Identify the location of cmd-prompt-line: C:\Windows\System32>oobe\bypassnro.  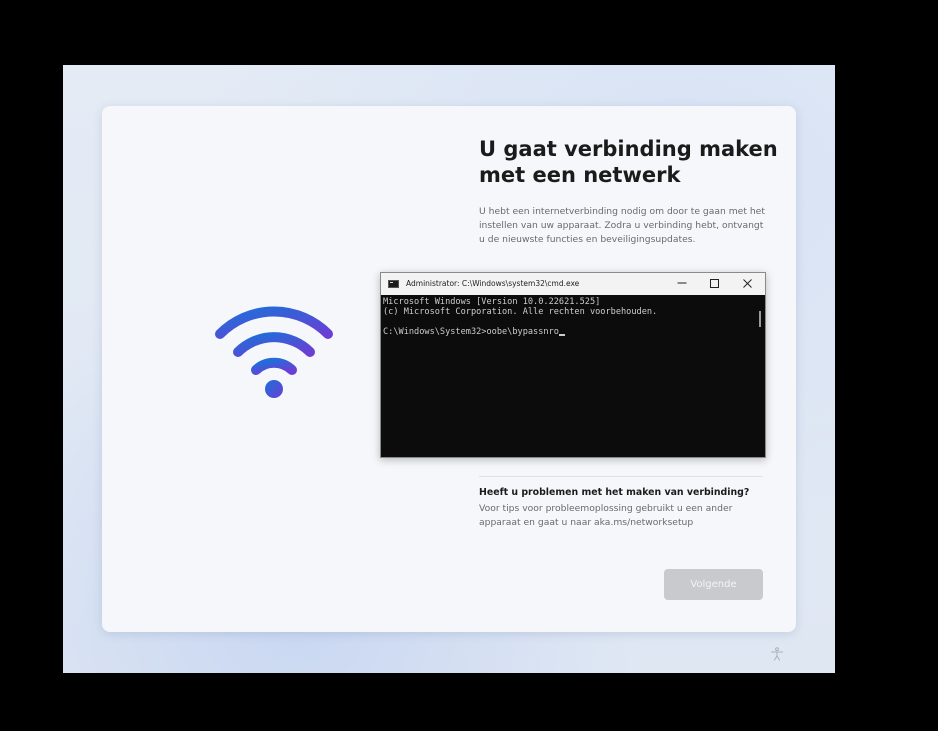
(574, 332).